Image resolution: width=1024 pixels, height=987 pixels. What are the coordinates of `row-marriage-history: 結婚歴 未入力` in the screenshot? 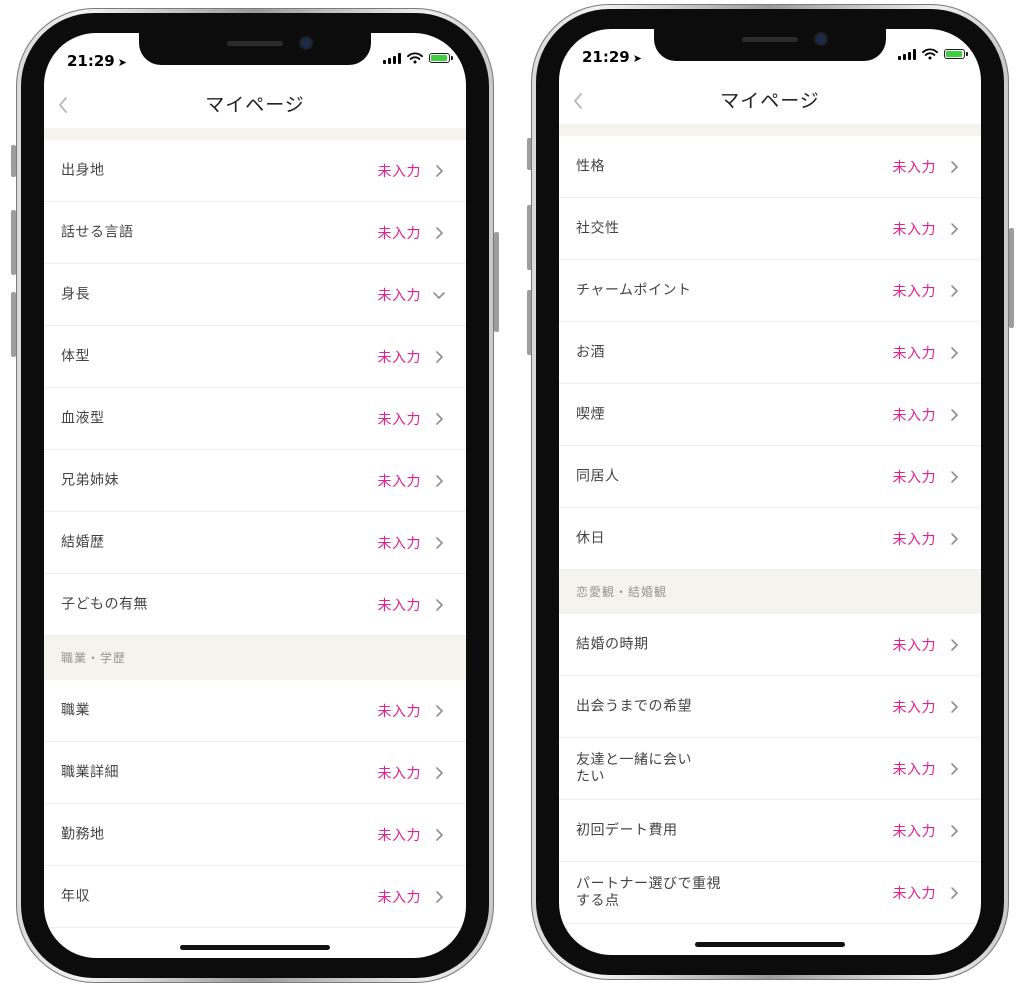 It's located at (255, 543).